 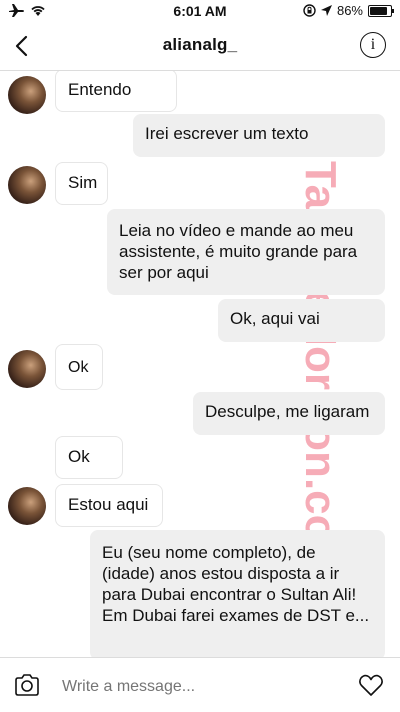 I want to click on location-arrow-icon, so click(x=326, y=10).